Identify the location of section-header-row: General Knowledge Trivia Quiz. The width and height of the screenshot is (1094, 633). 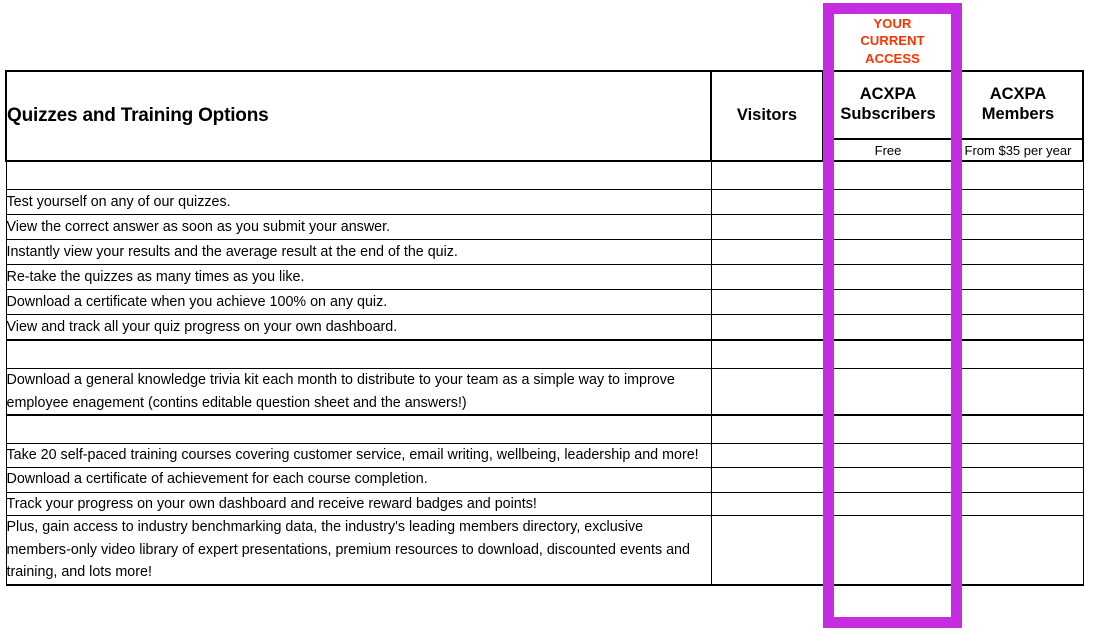
(544, 354).